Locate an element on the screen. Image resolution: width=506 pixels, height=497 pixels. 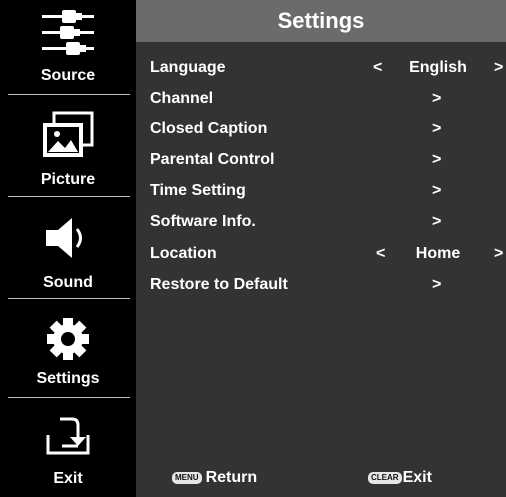
picture-icon is located at coordinates (68, 136).